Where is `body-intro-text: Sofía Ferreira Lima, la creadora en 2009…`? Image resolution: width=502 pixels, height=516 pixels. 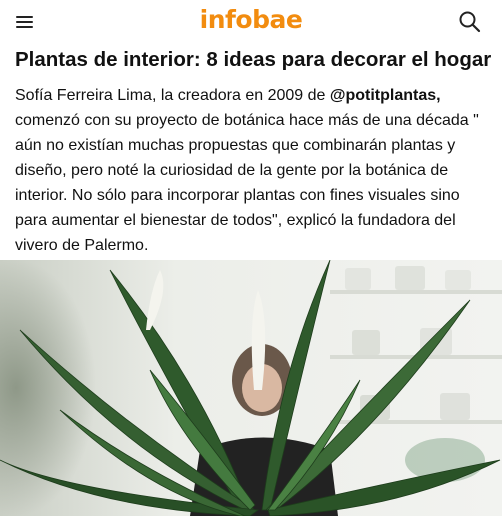 body-intro-text: Sofía Ferreira Lima, la creadora en 2009… is located at coordinates (172, 95).